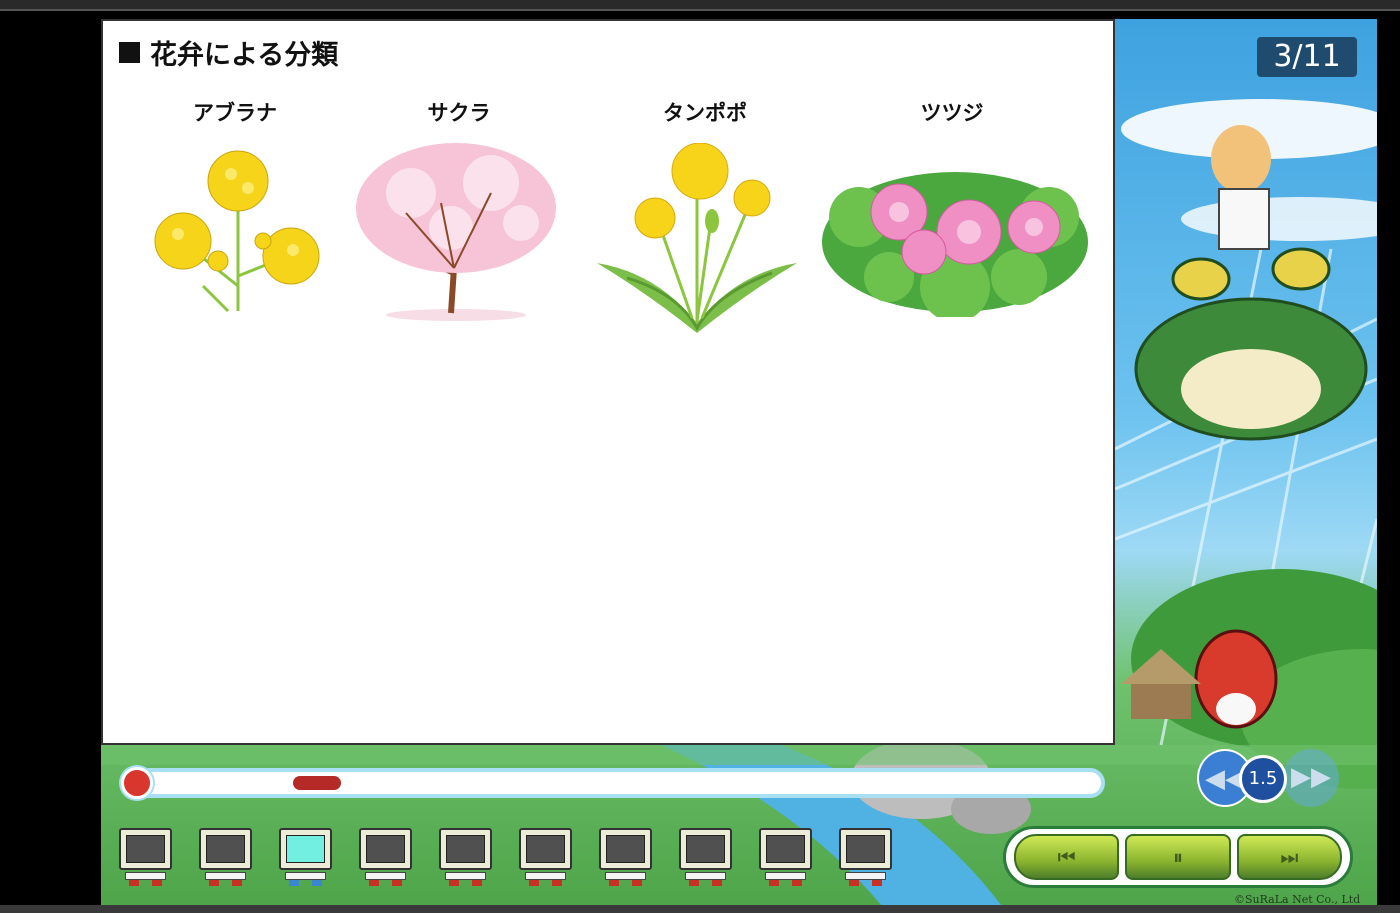  What do you see at coordinates (317, 783) in the screenshot?
I see `progress-buffered` at bounding box center [317, 783].